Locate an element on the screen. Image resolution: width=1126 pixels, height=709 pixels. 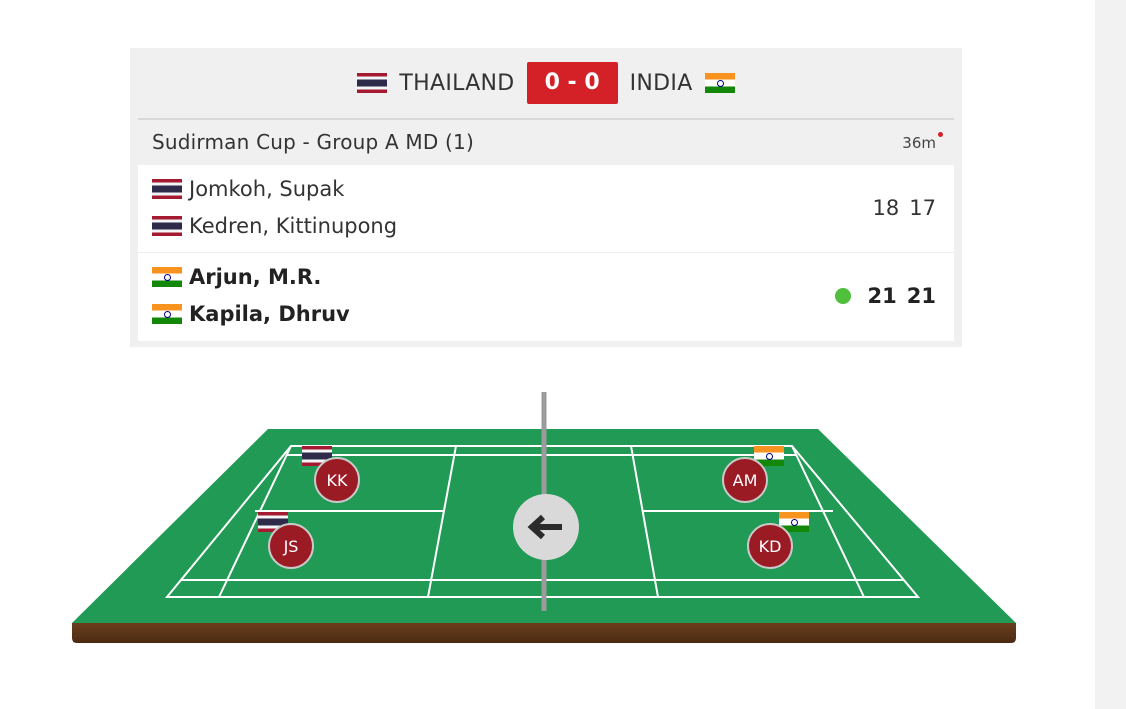
game-score: 17 is located at coordinates (922, 208).